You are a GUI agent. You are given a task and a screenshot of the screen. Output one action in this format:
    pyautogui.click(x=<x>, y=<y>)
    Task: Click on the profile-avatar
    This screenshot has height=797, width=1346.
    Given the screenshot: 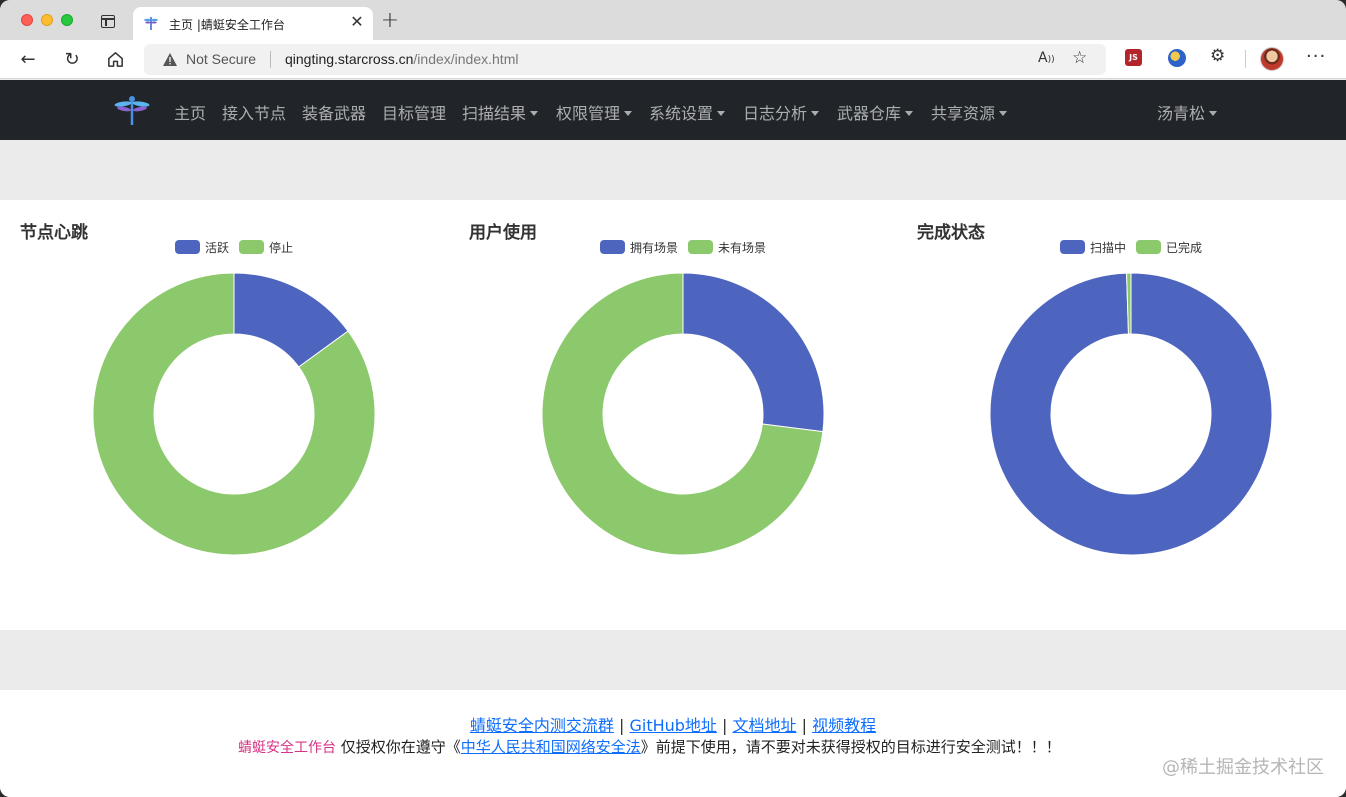 What is the action you would take?
    pyautogui.click(x=1272, y=59)
    